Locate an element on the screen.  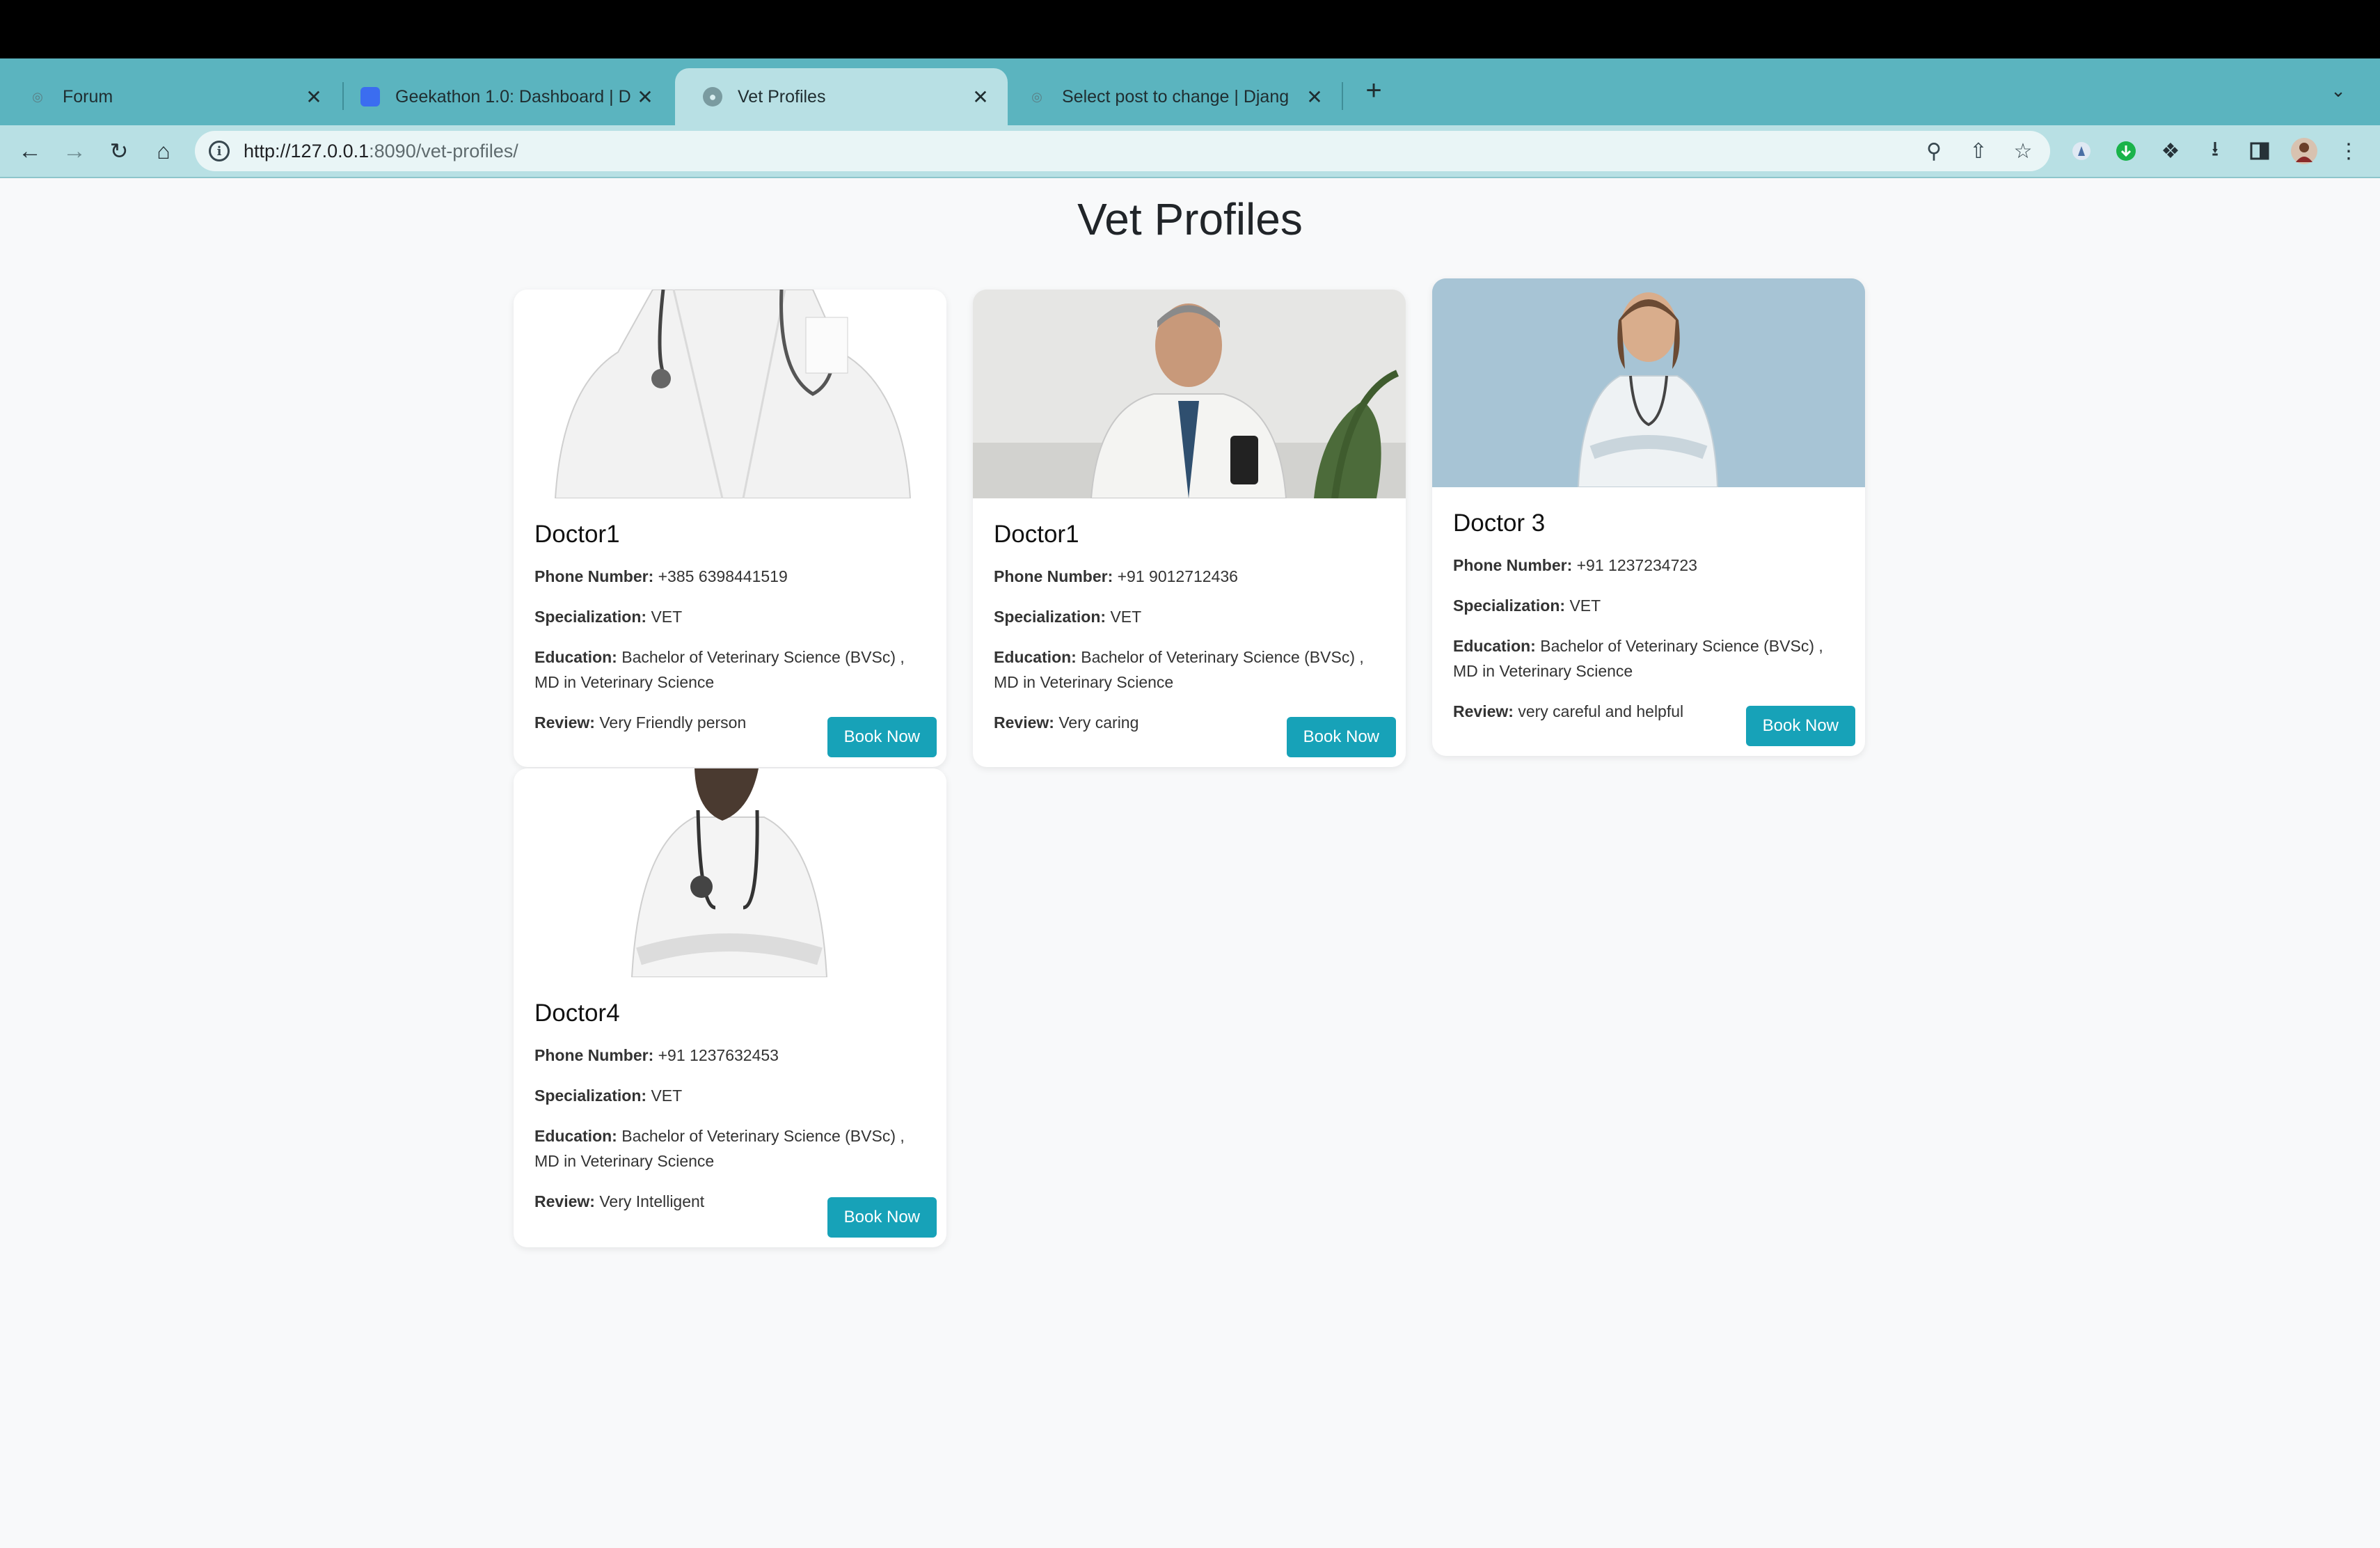
tab-django-admin: ◎ Select post to change | Djang ✕ is located at coordinates (1175, 96).